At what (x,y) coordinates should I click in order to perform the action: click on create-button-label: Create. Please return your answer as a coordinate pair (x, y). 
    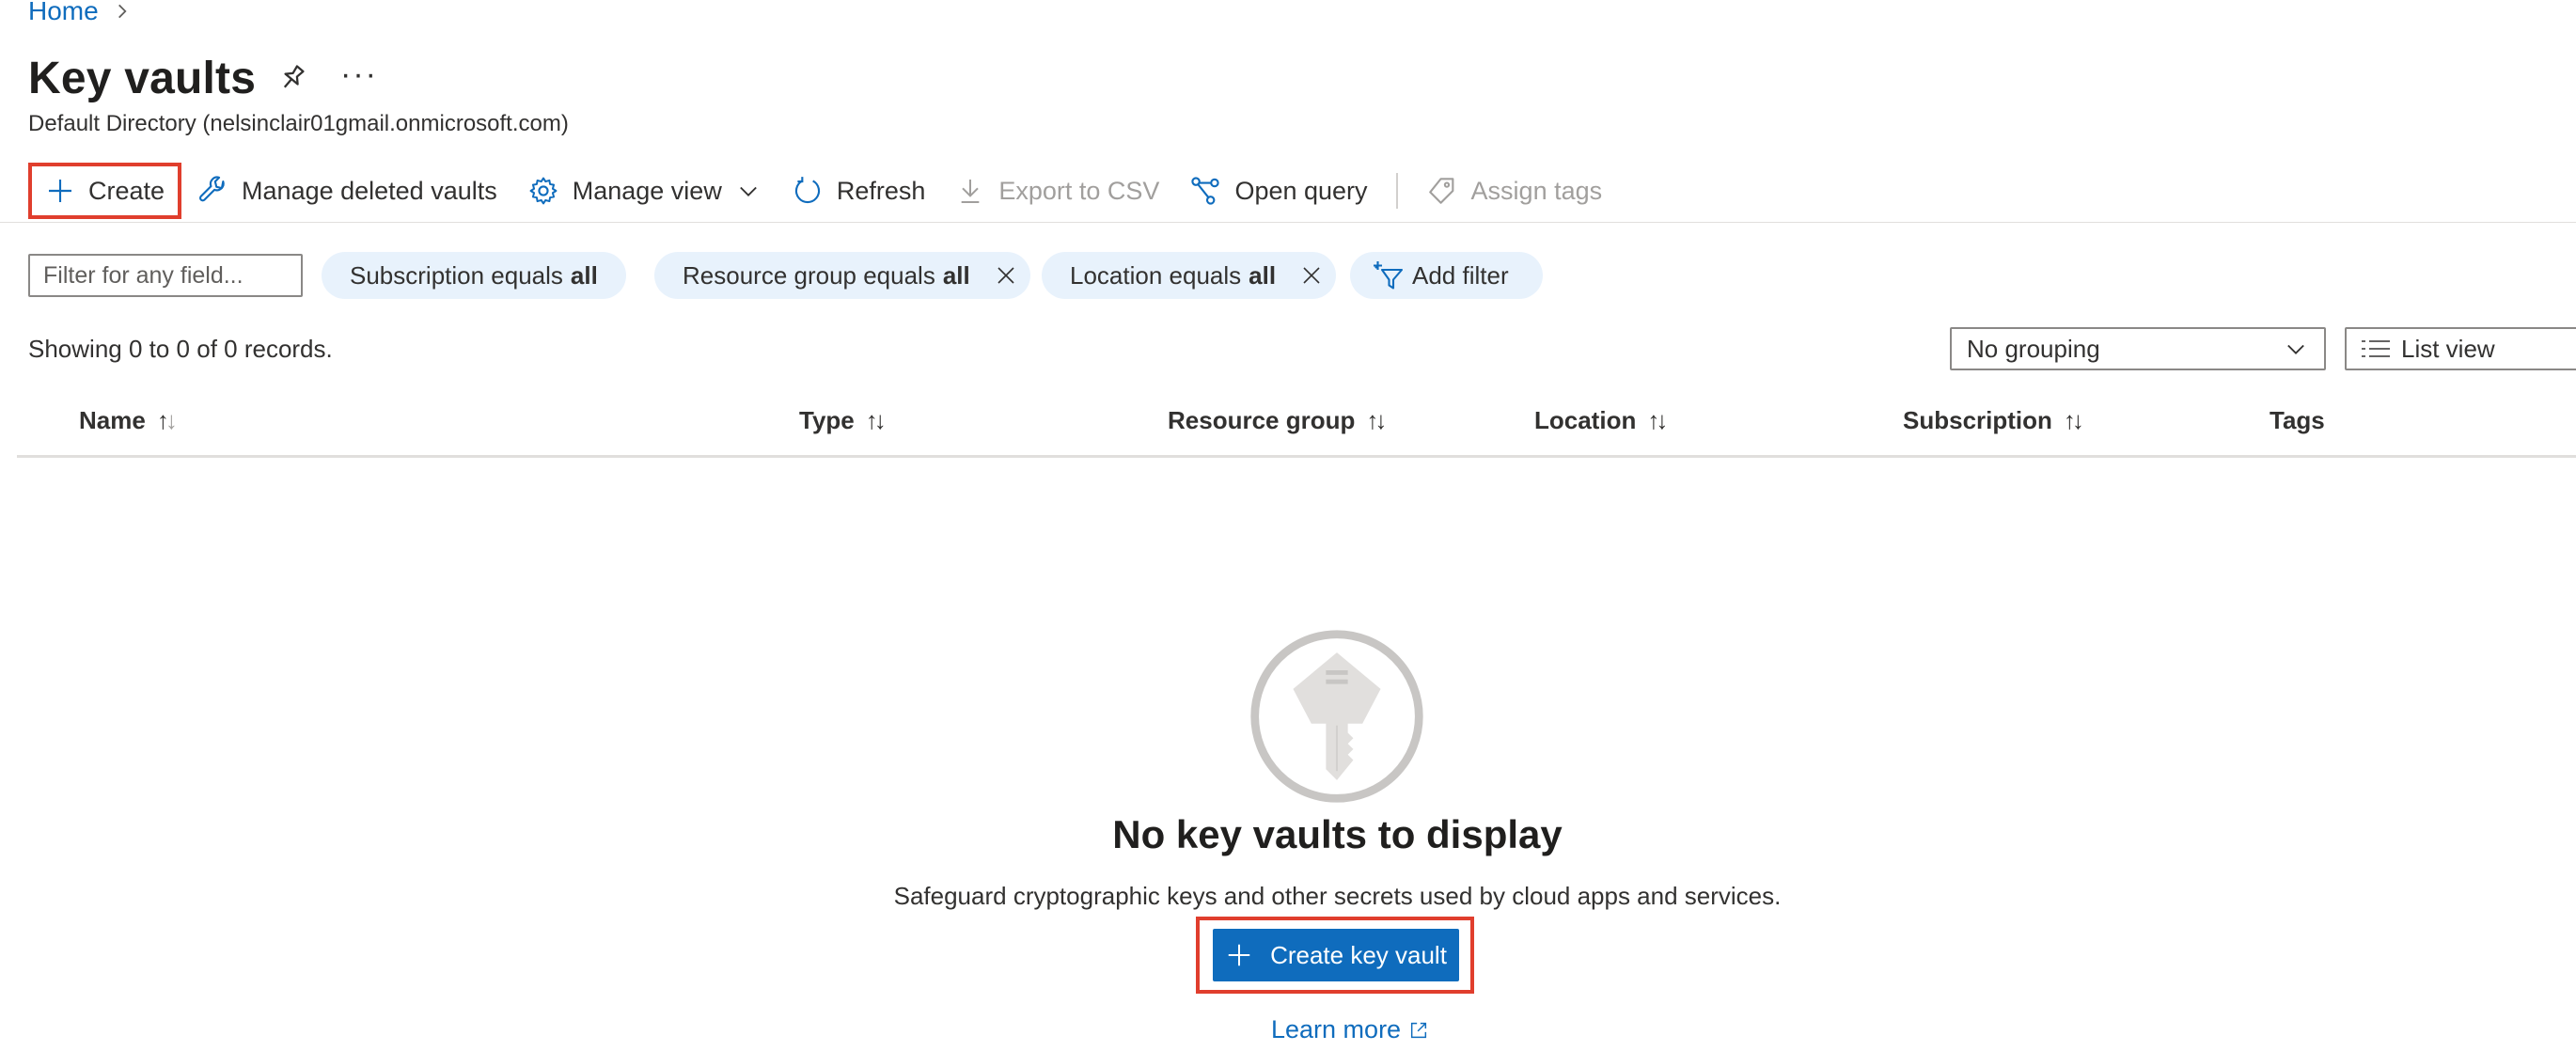
    Looking at the image, I should click on (127, 190).